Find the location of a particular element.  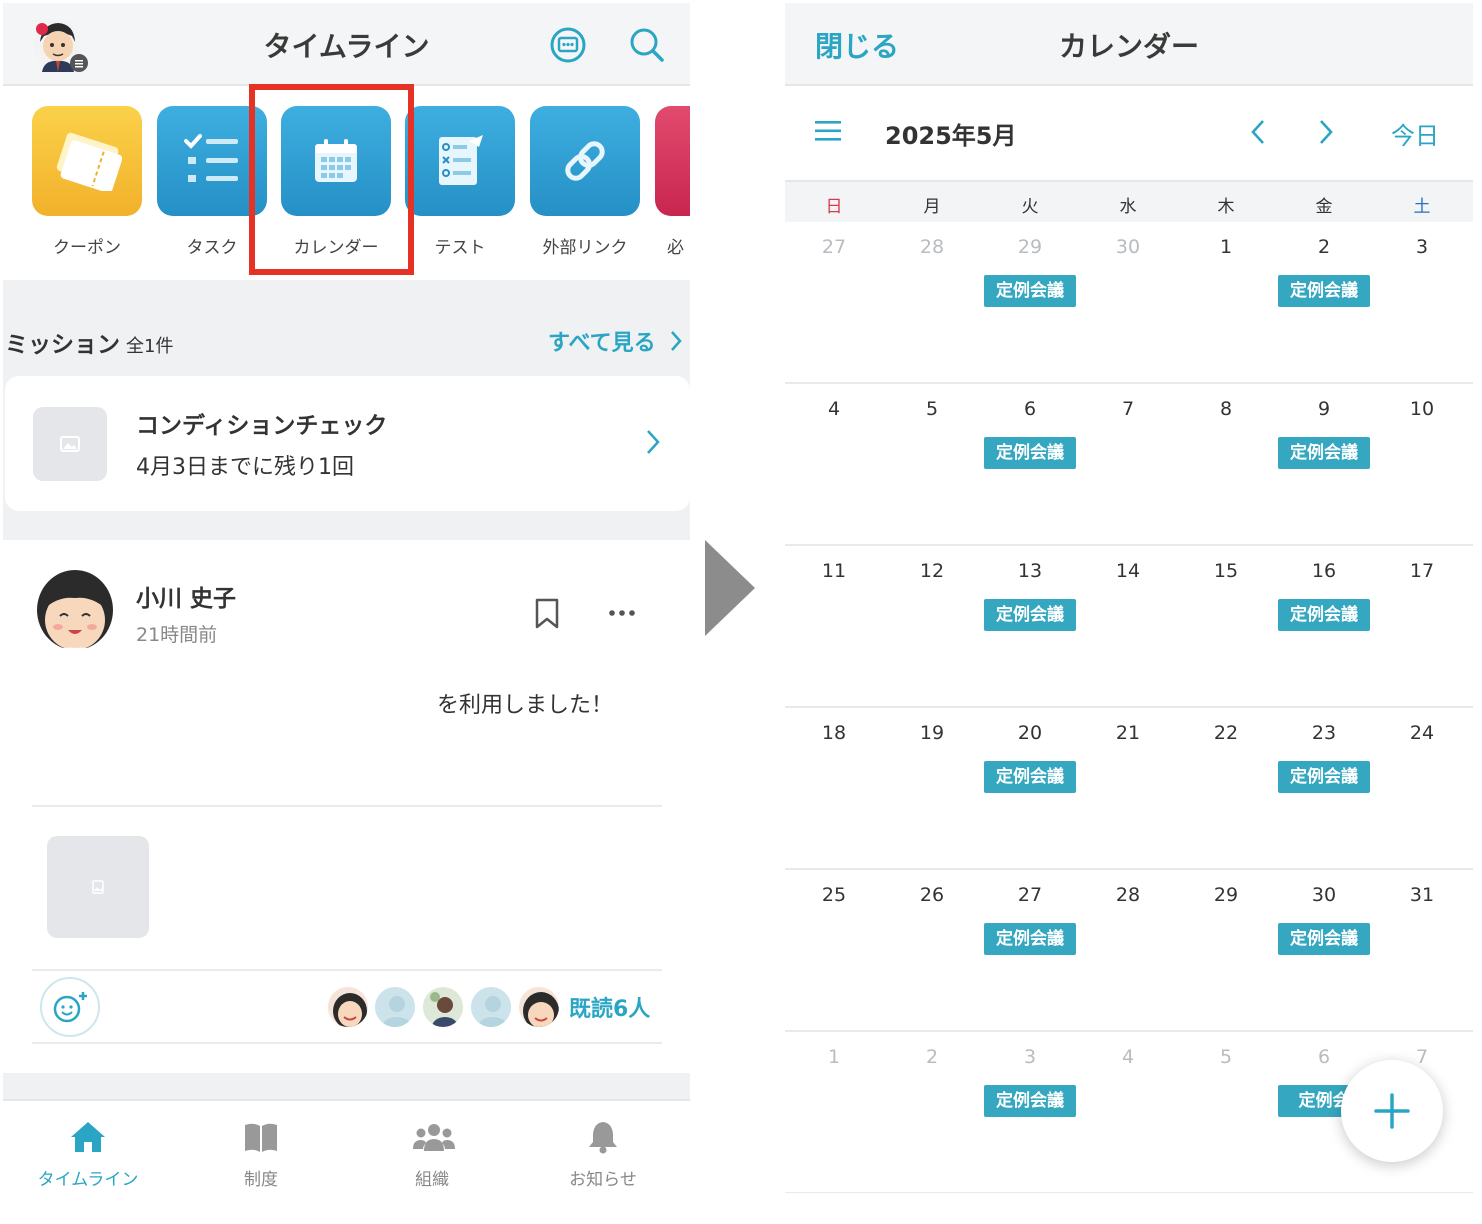

day-number: 20 is located at coordinates (1030, 733).